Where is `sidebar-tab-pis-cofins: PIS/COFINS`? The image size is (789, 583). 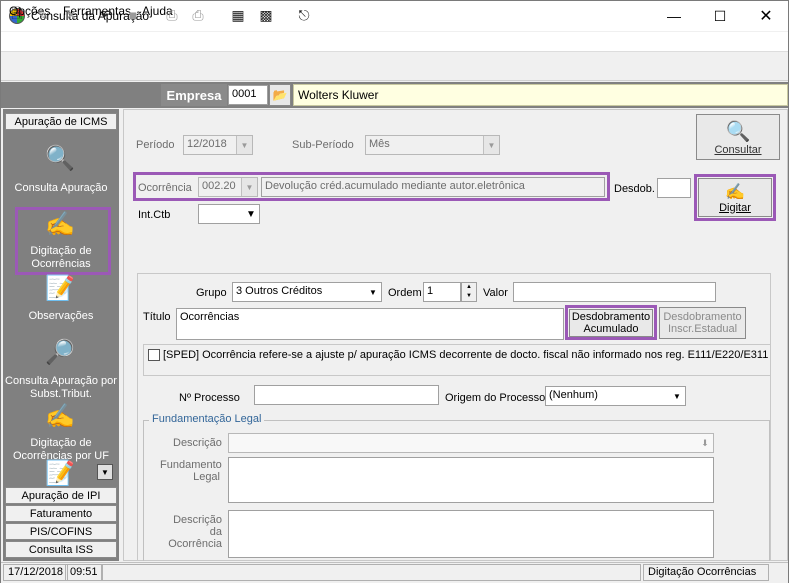 sidebar-tab-pis-cofins: PIS/COFINS is located at coordinates (61, 531).